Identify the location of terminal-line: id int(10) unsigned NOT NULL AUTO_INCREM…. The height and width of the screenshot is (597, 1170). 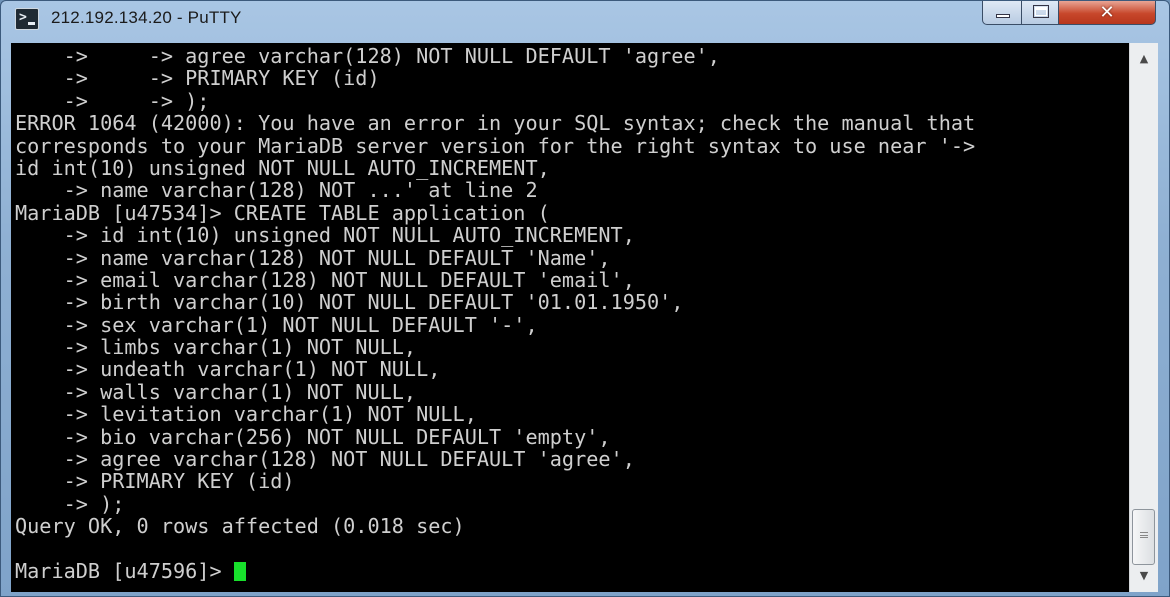
(282, 167).